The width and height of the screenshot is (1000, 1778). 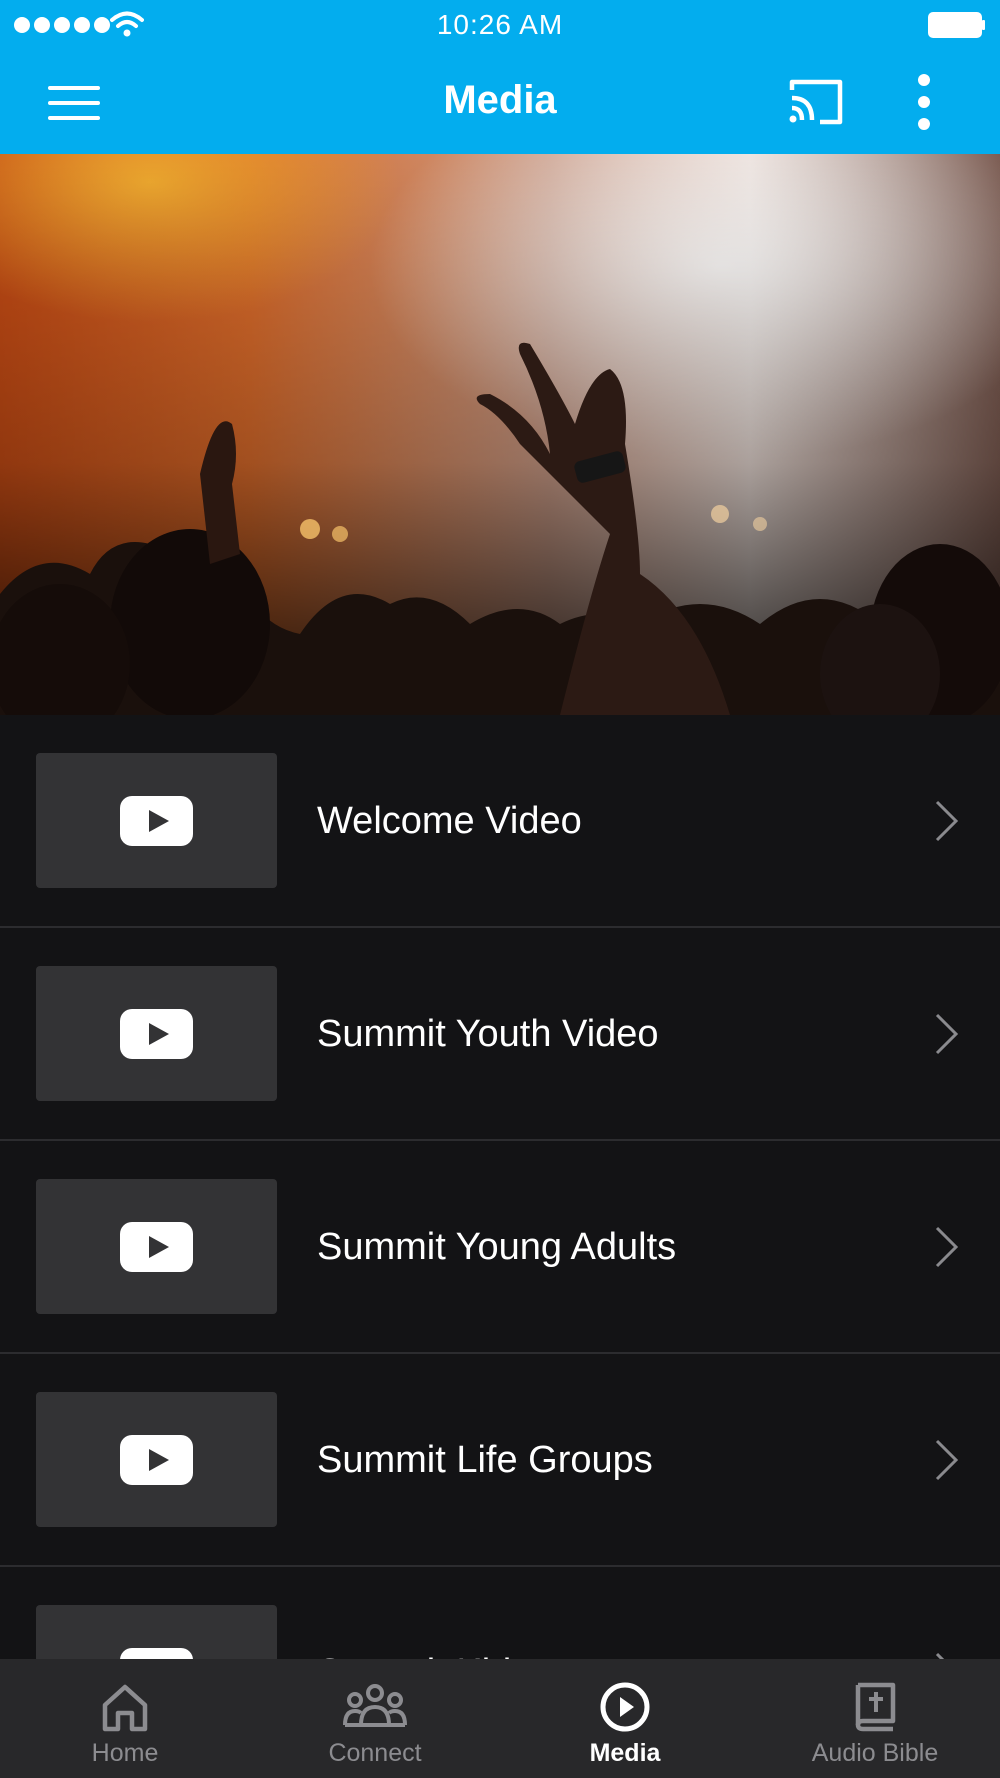 I want to click on nav-label: Audio Bible, so click(x=875, y=1753).